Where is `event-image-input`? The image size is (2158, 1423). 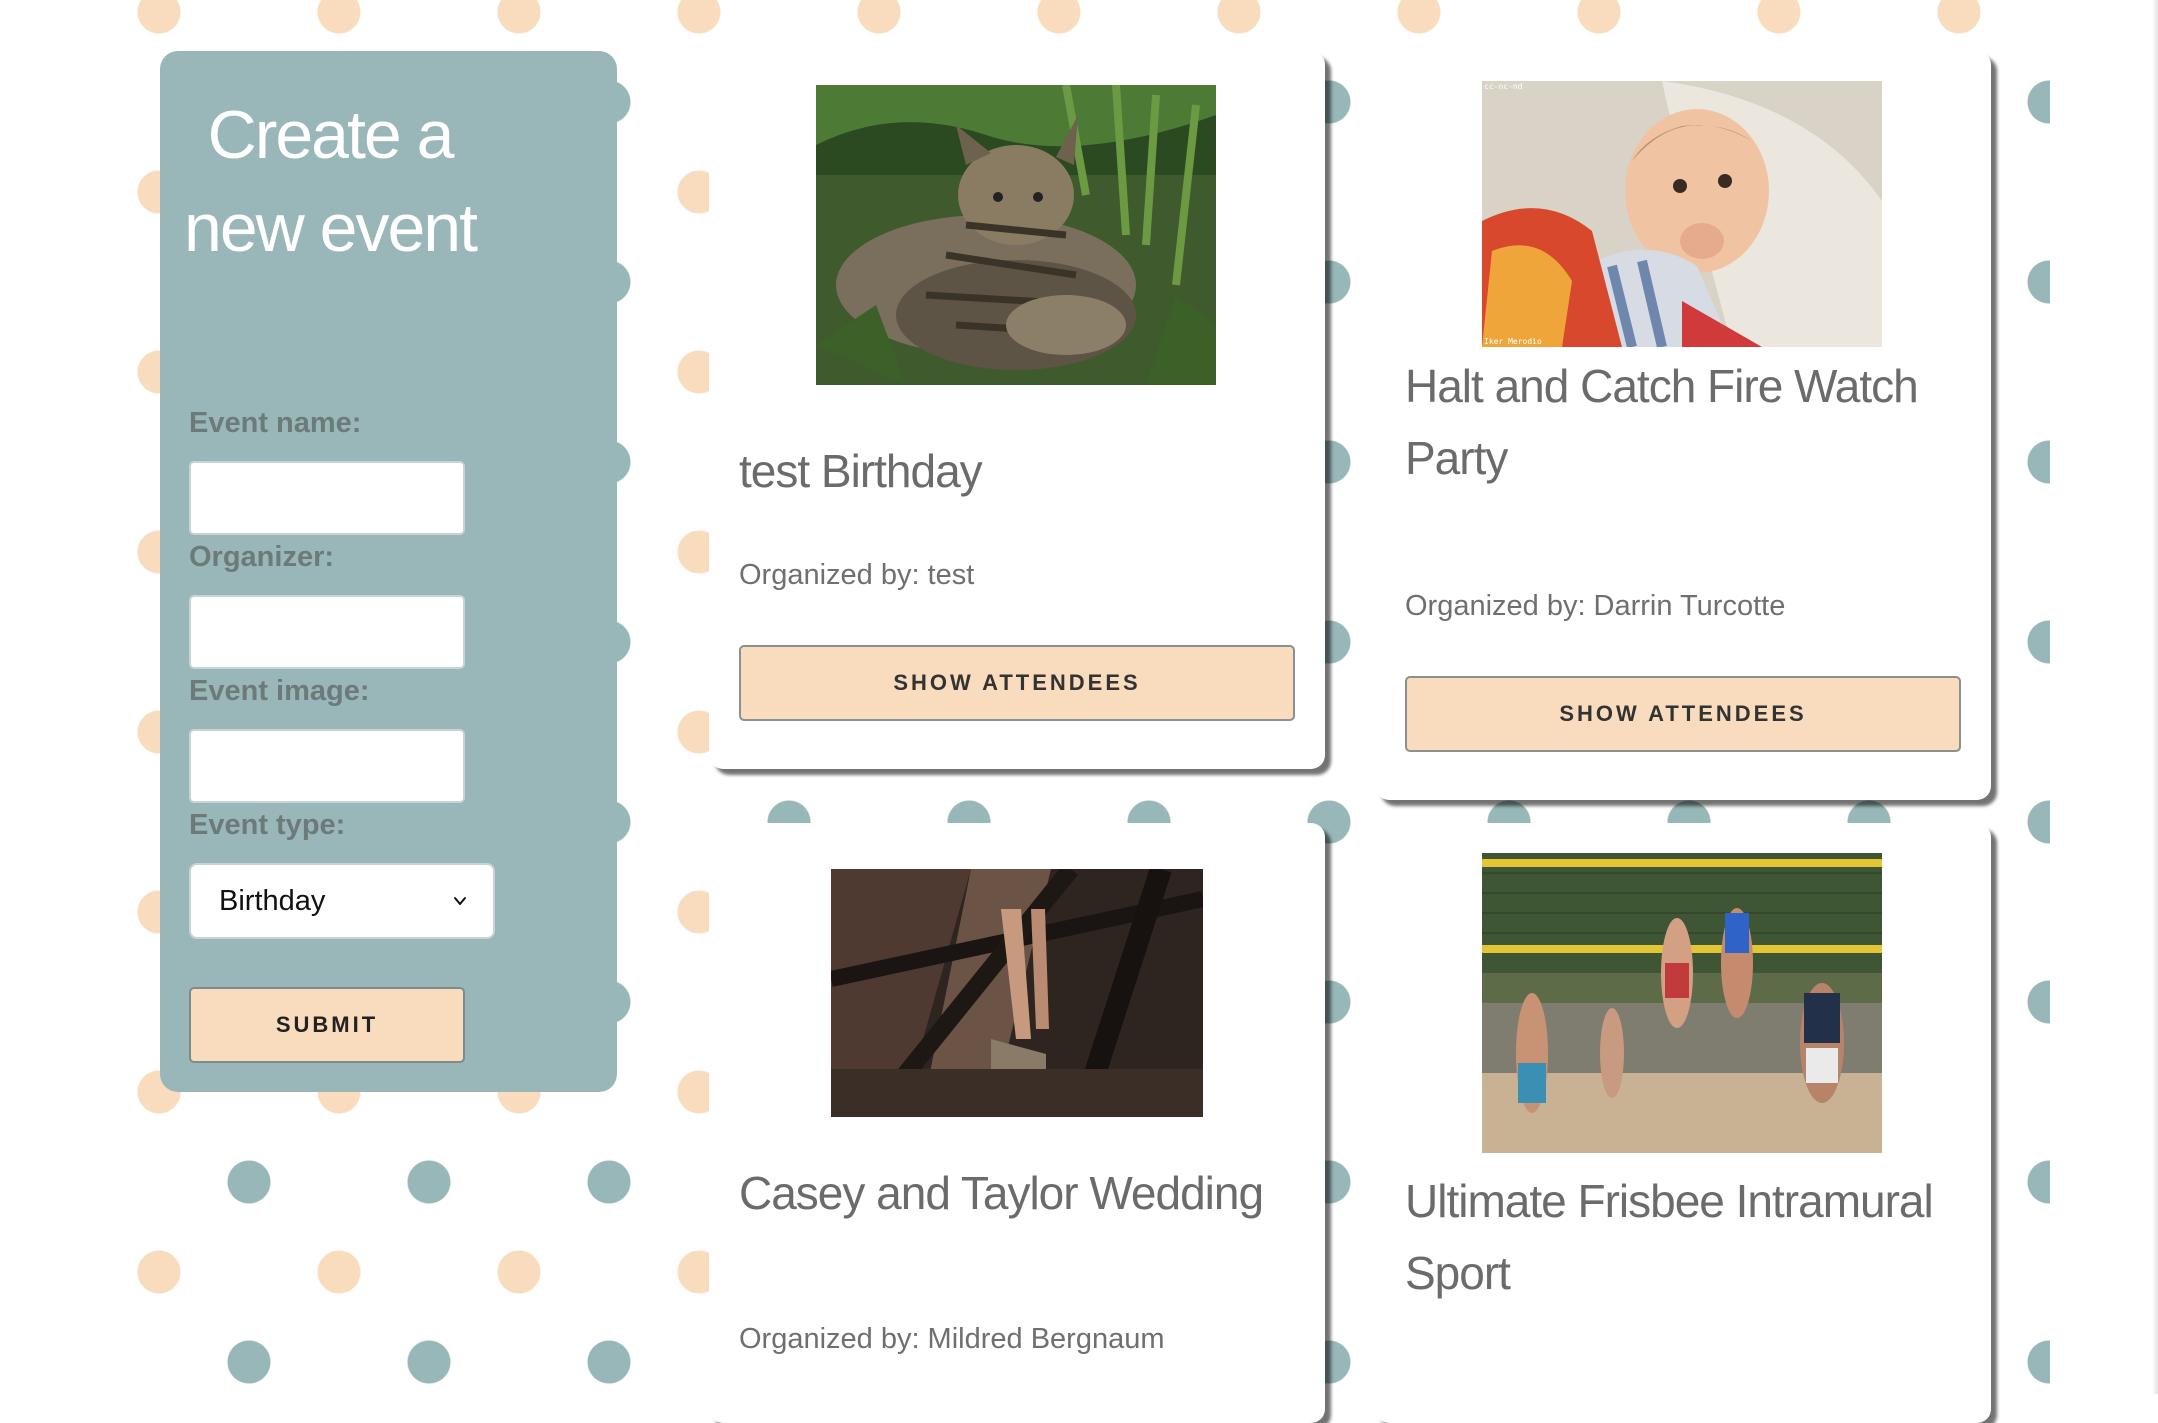 event-image-input is located at coordinates (327, 766).